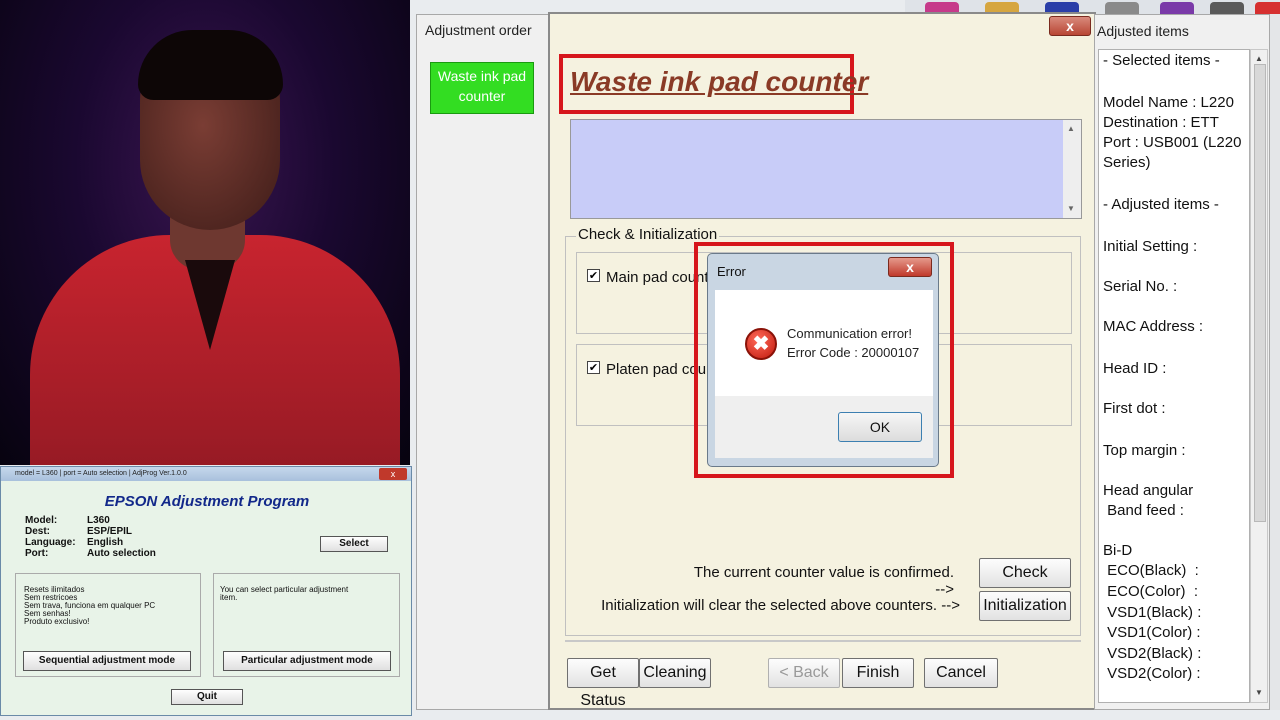 The image size is (1280, 720). What do you see at coordinates (1275, 362) in the screenshot?
I see `desktop-edge` at bounding box center [1275, 362].